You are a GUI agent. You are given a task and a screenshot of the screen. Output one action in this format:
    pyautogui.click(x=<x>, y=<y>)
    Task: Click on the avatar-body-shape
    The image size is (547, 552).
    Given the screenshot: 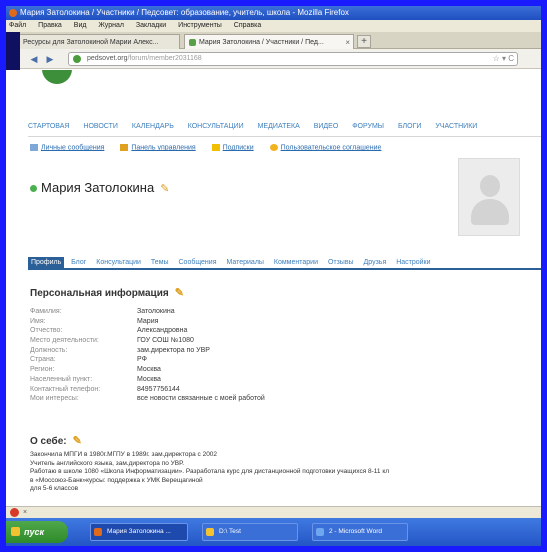 What is the action you would take?
    pyautogui.click(x=490, y=212)
    